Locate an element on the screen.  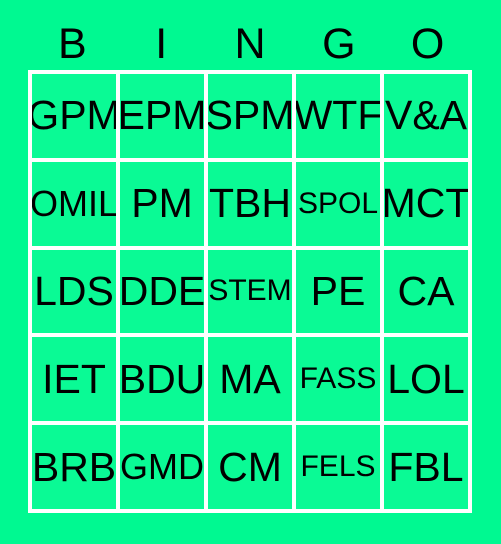
bingo-cell-label: OMIL is located at coordinates (74, 203).